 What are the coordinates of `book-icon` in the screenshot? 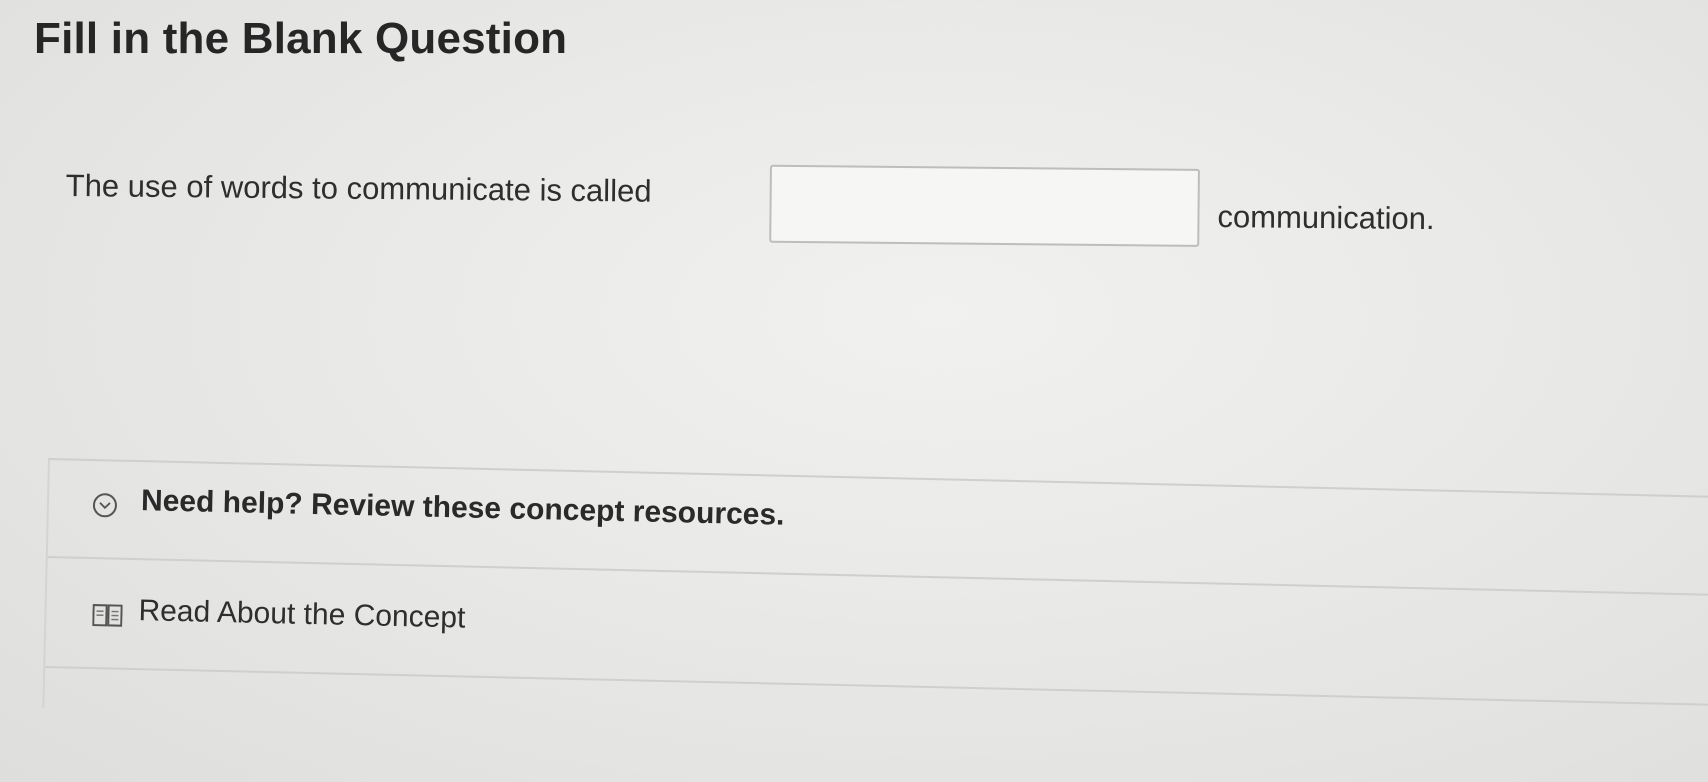 It's located at (107, 615).